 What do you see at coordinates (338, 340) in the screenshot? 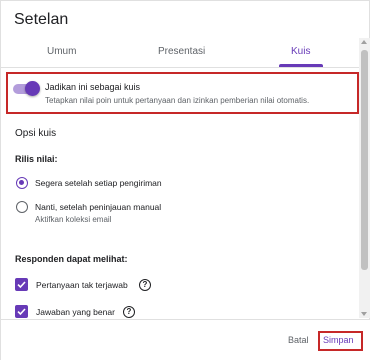
I see `save-button: Simpan` at bounding box center [338, 340].